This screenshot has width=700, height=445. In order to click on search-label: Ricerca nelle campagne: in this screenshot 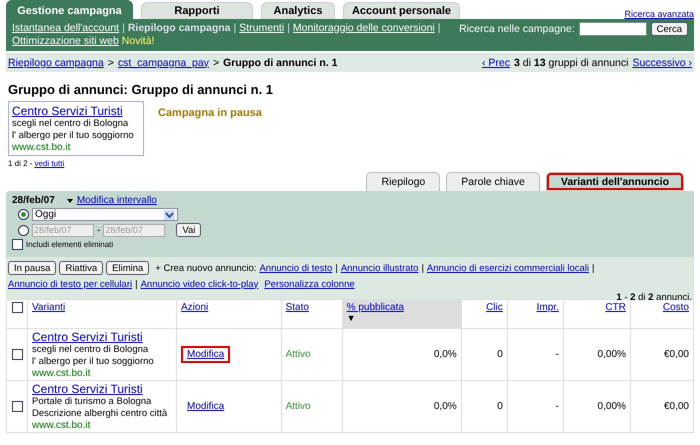, I will do `click(517, 28)`.